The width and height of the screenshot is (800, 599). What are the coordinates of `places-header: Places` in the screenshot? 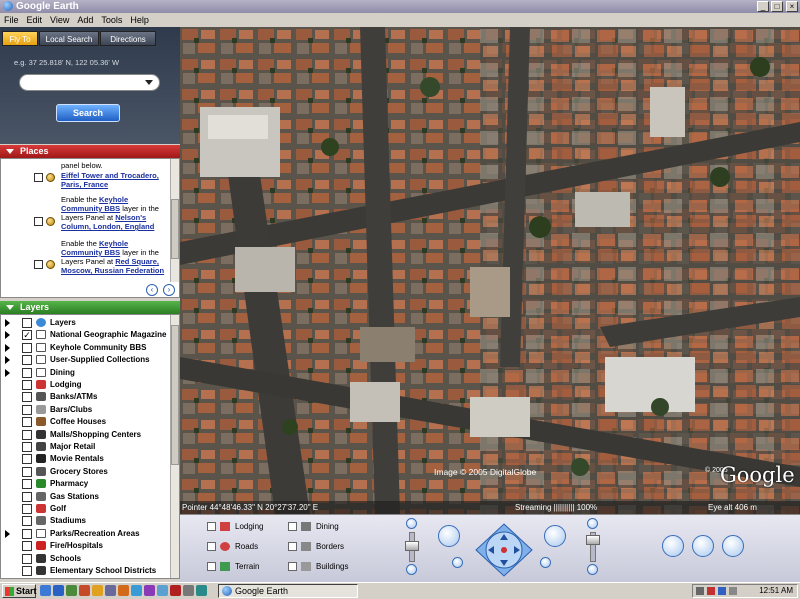 It's located at (90, 151).